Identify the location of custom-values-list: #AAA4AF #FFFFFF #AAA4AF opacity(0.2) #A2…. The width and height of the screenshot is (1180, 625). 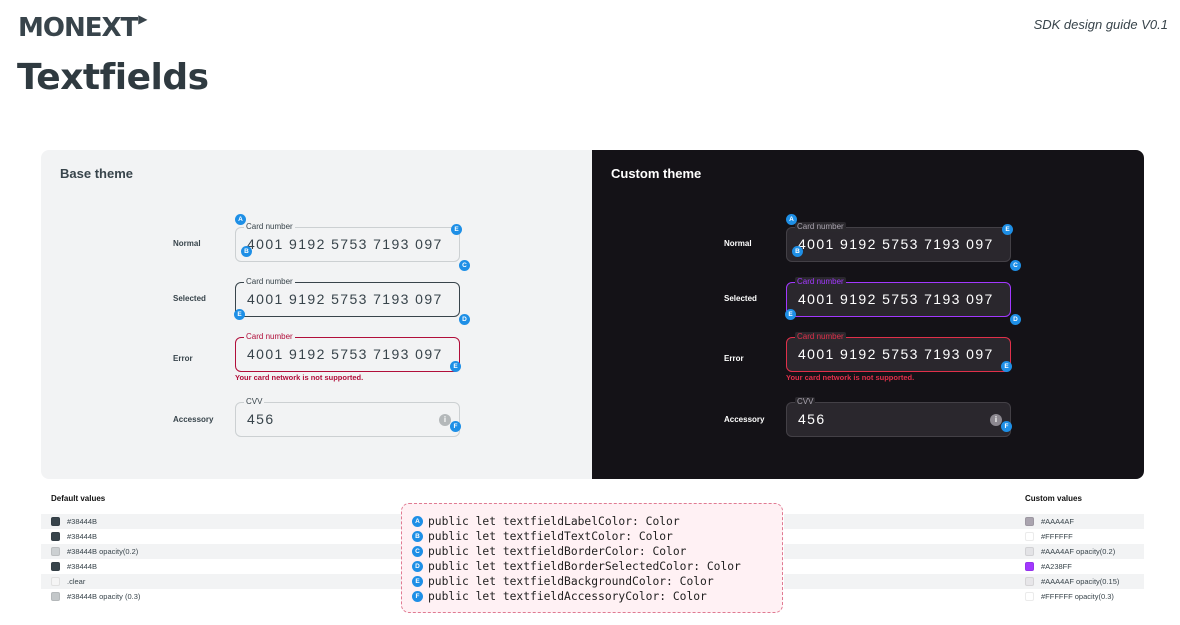
(964, 559).